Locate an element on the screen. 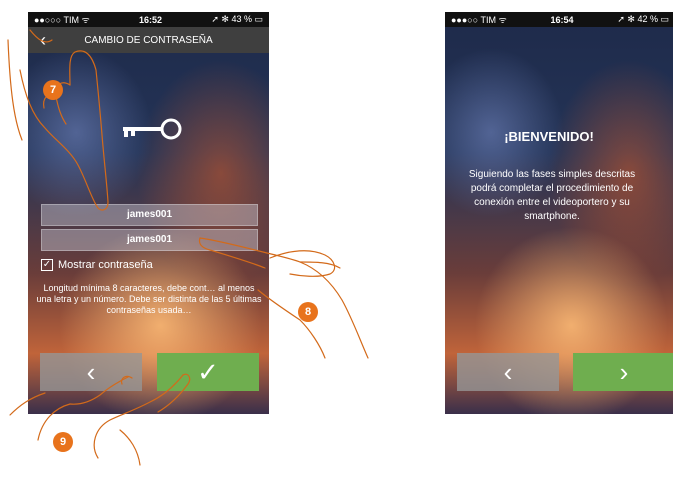 The width and height of the screenshot is (673, 485). status-battery: ➚ ✻ 43 % ▭ is located at coordinates (237, 19).